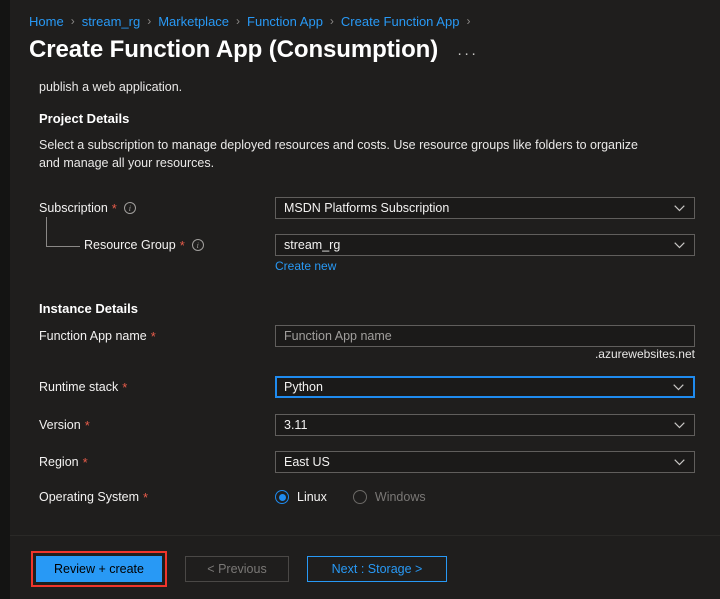  I want to click on radio-dot, so click(282, 497).